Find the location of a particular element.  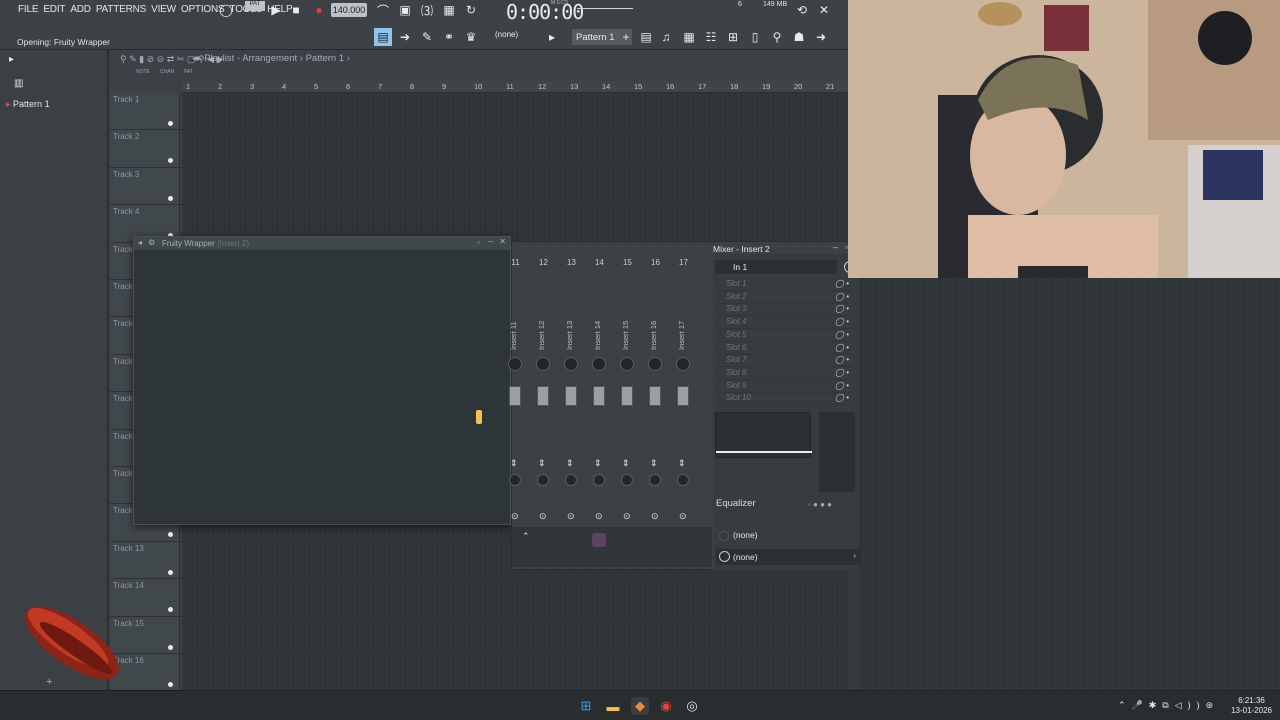

chrome-icon: ◉ is located at coordinates (666, 706).